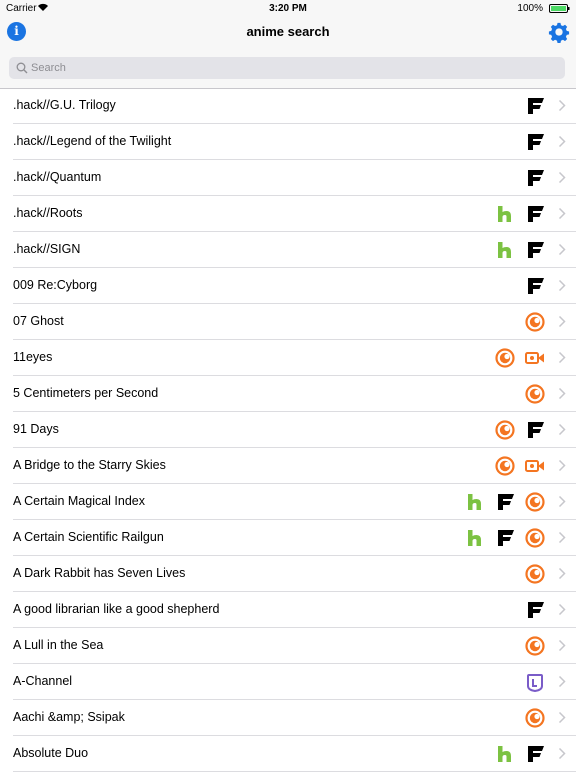 Image resolution: width=576 pixels, height=772 pixels. I want to click on battery-icon, so click(559, 8).